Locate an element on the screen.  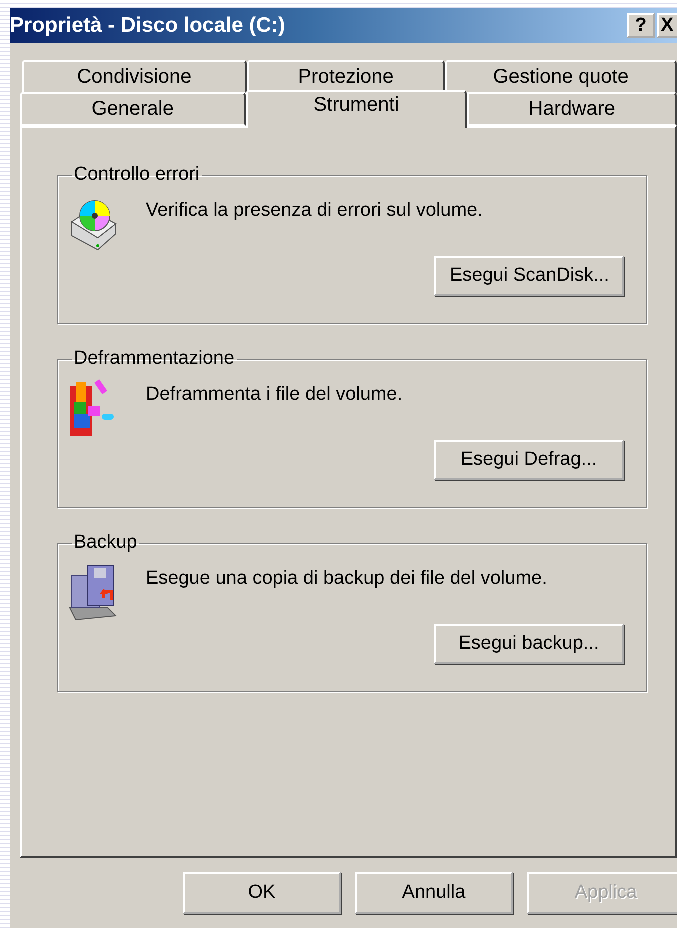
tab: Strumenti is located at coordinates (357, 109).